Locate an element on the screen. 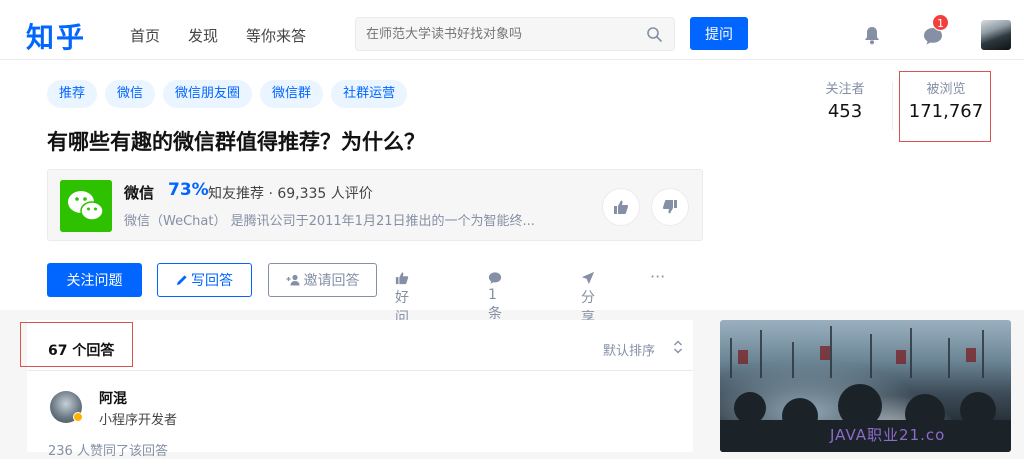  share-button: 分享 is located at coordinates (589, 299).